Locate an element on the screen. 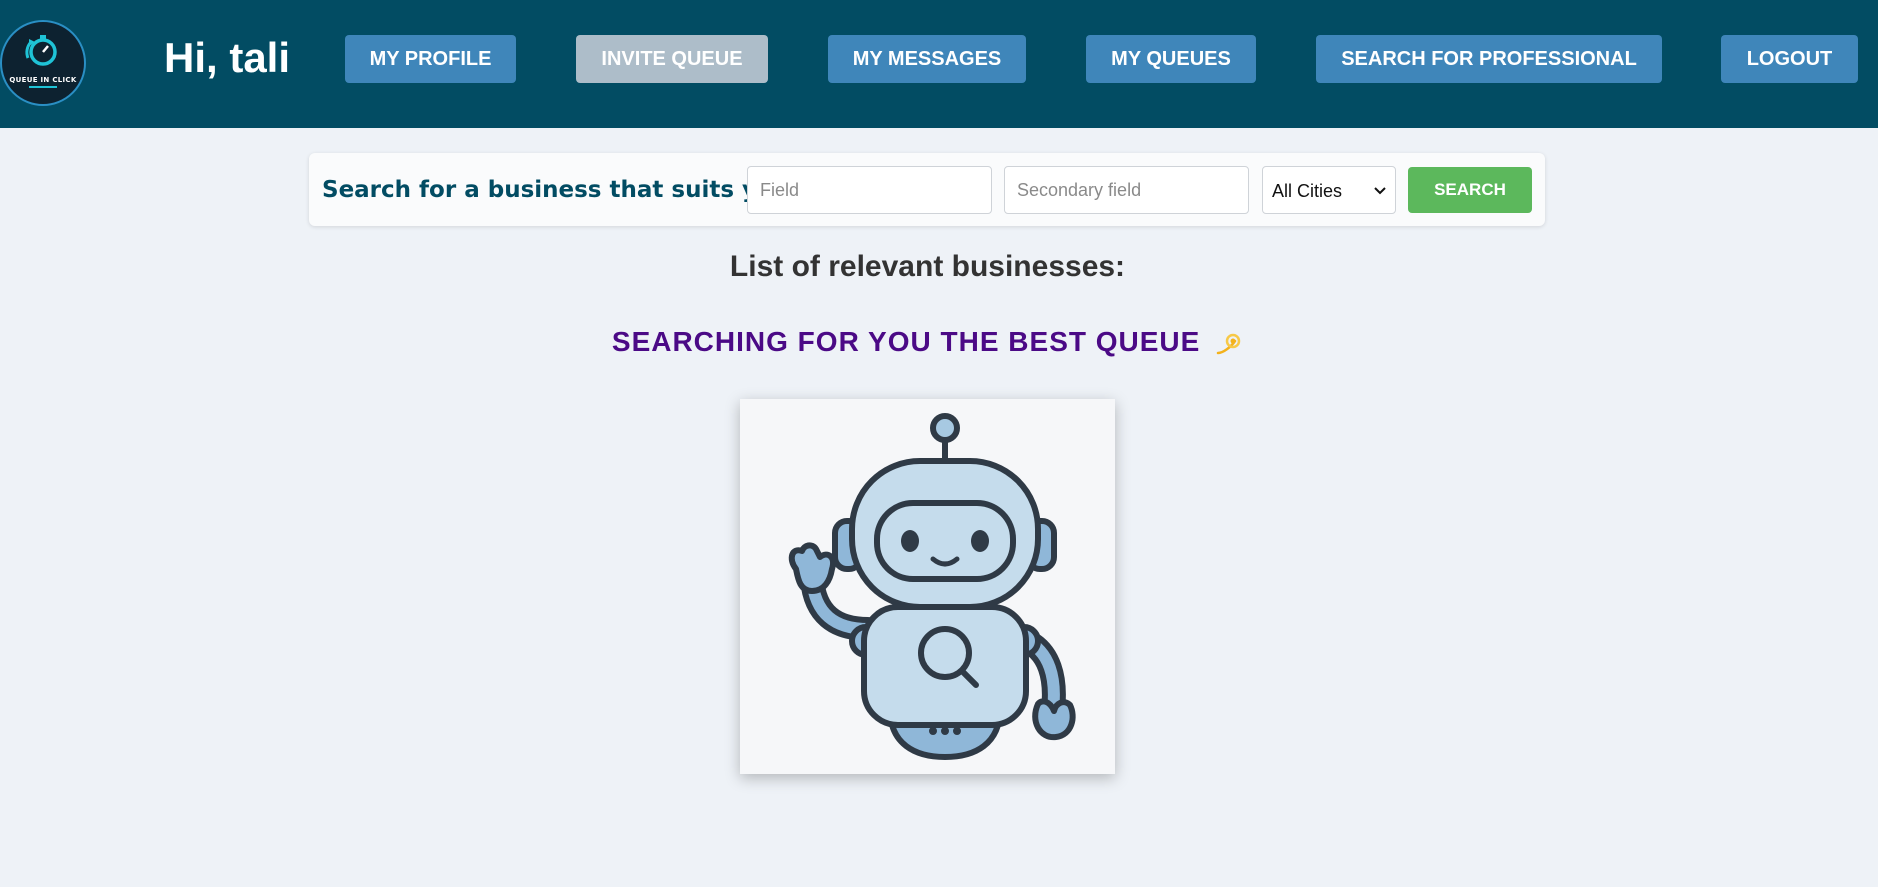  my-queues-button: MY QUEUES is located at coordinates (1171, 59).